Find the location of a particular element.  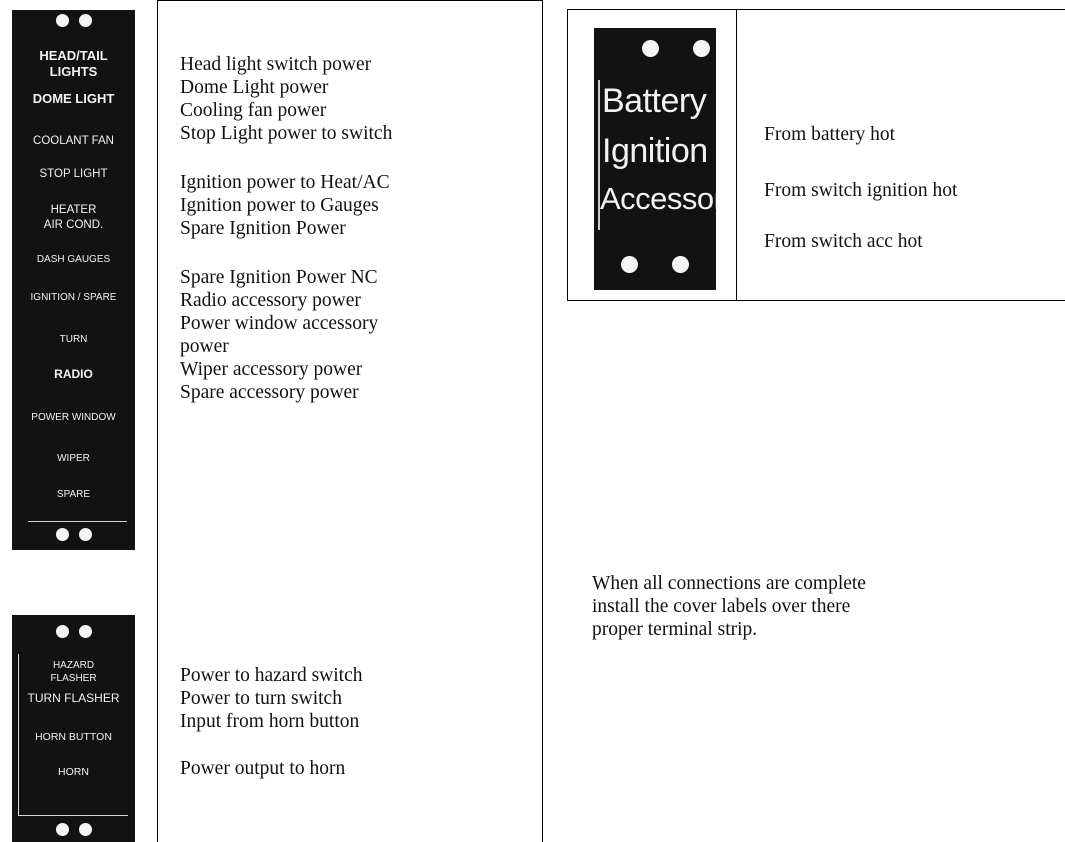

description-line: Dome Light power is located at coordinates (254, 87).